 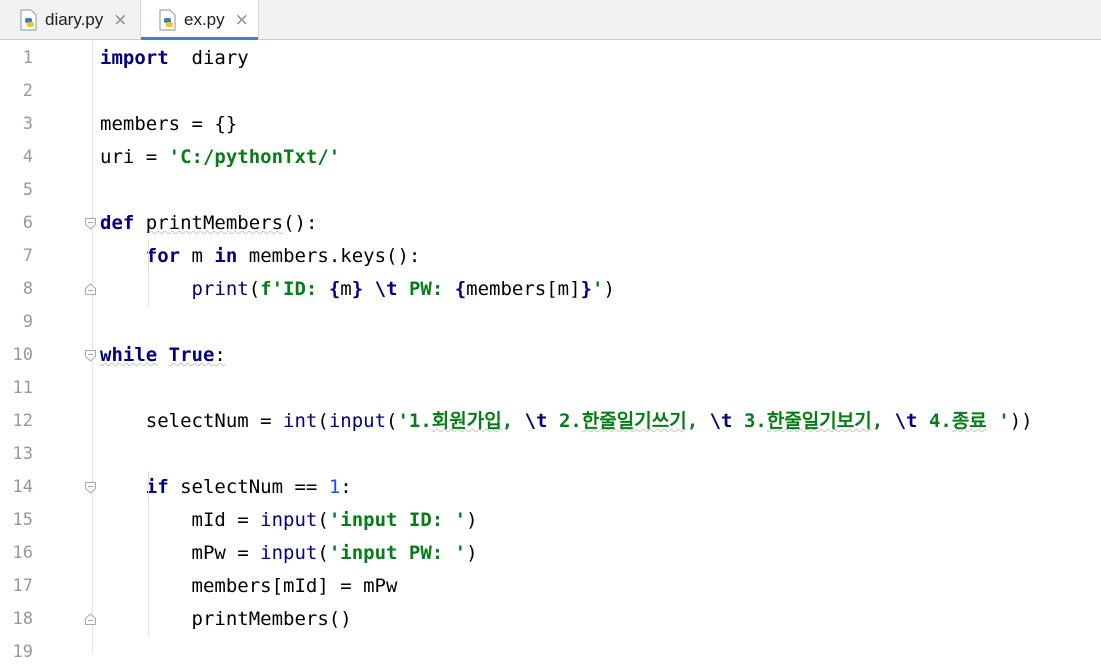 What do you see at coordinates (550, 487) in the screenshot?
I see `code-line: 14 if selectNum == 1:` at bounding box center [550, 487].